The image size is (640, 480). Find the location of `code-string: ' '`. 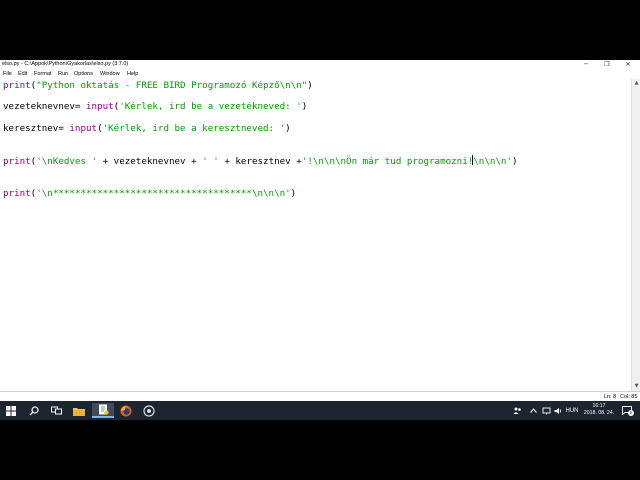

code-string: ' ' is located at coordinates (210, 161).